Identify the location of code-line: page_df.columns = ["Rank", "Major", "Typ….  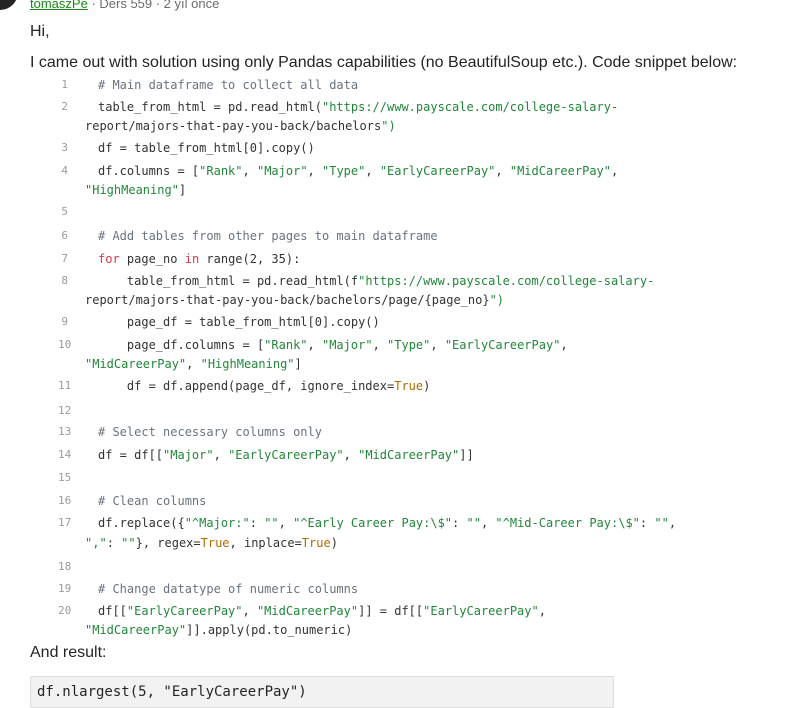
(333, 345).